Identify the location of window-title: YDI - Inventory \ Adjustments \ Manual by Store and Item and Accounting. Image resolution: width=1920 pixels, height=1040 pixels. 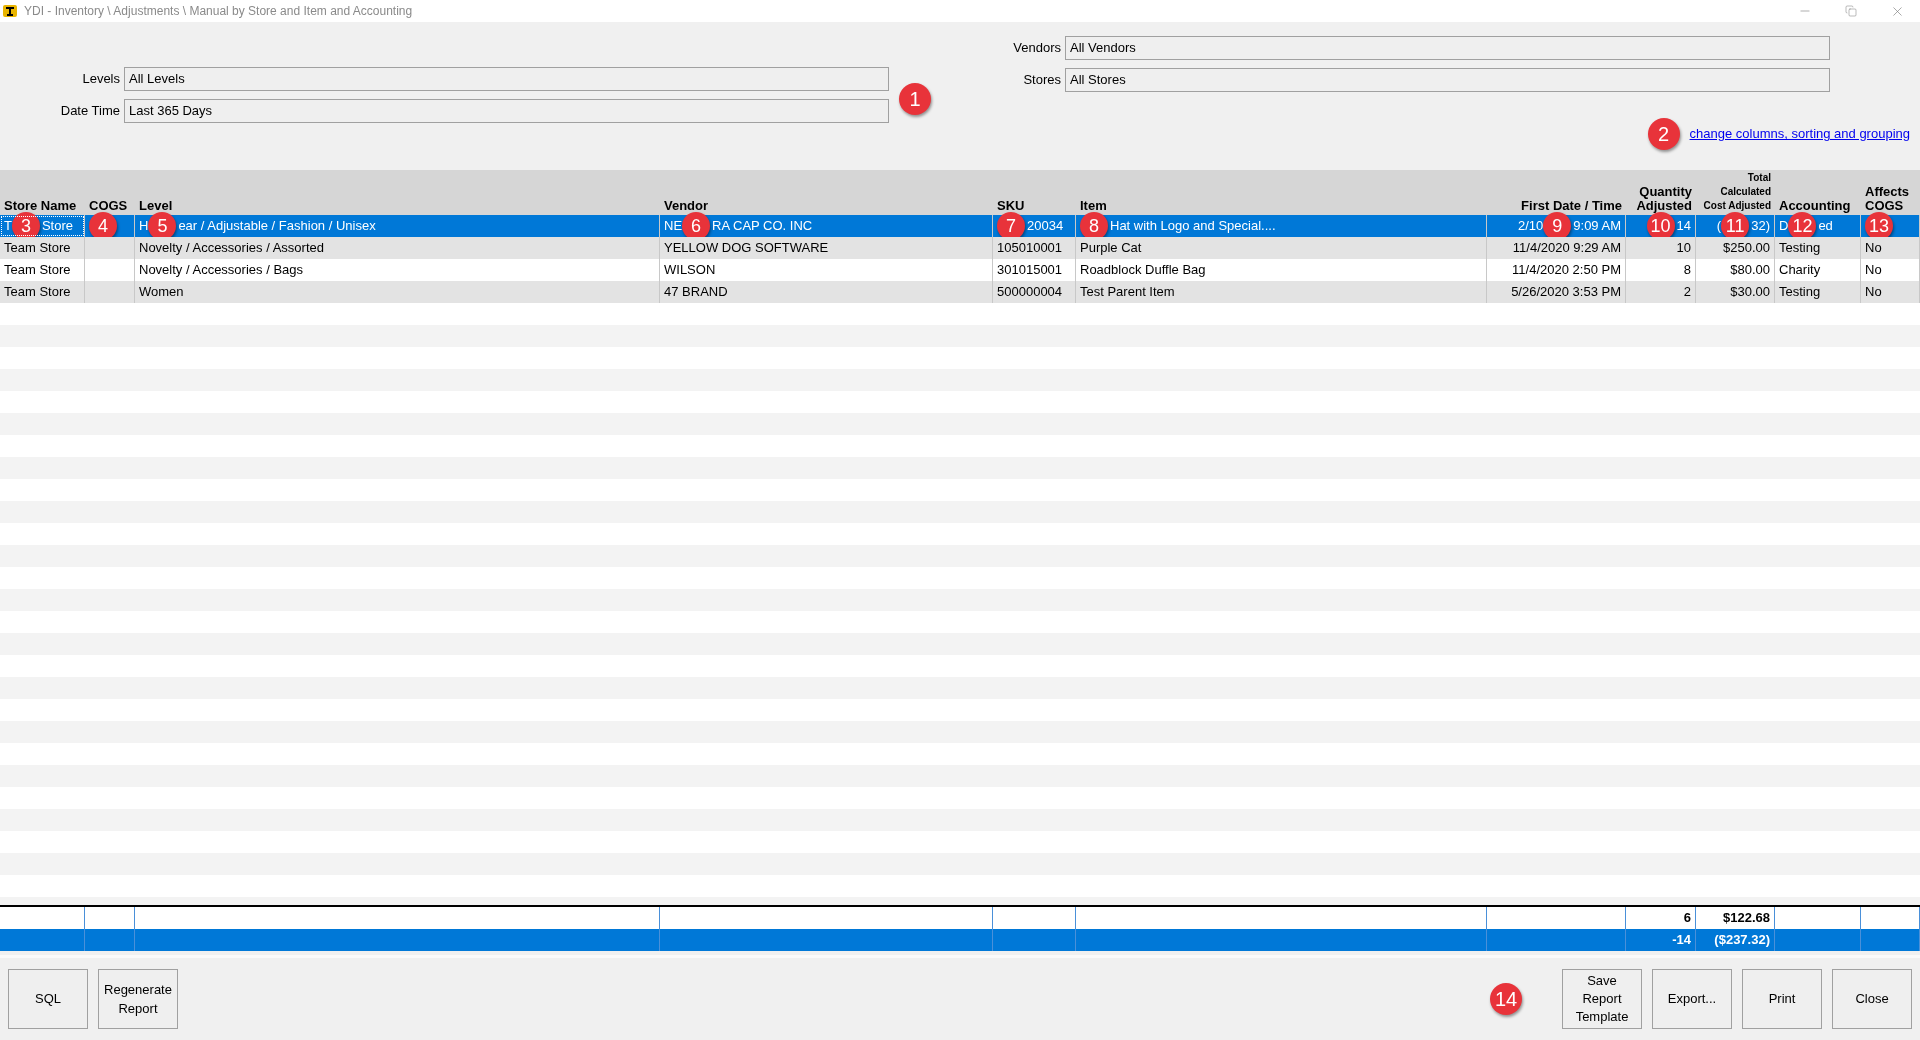
(218, 11).